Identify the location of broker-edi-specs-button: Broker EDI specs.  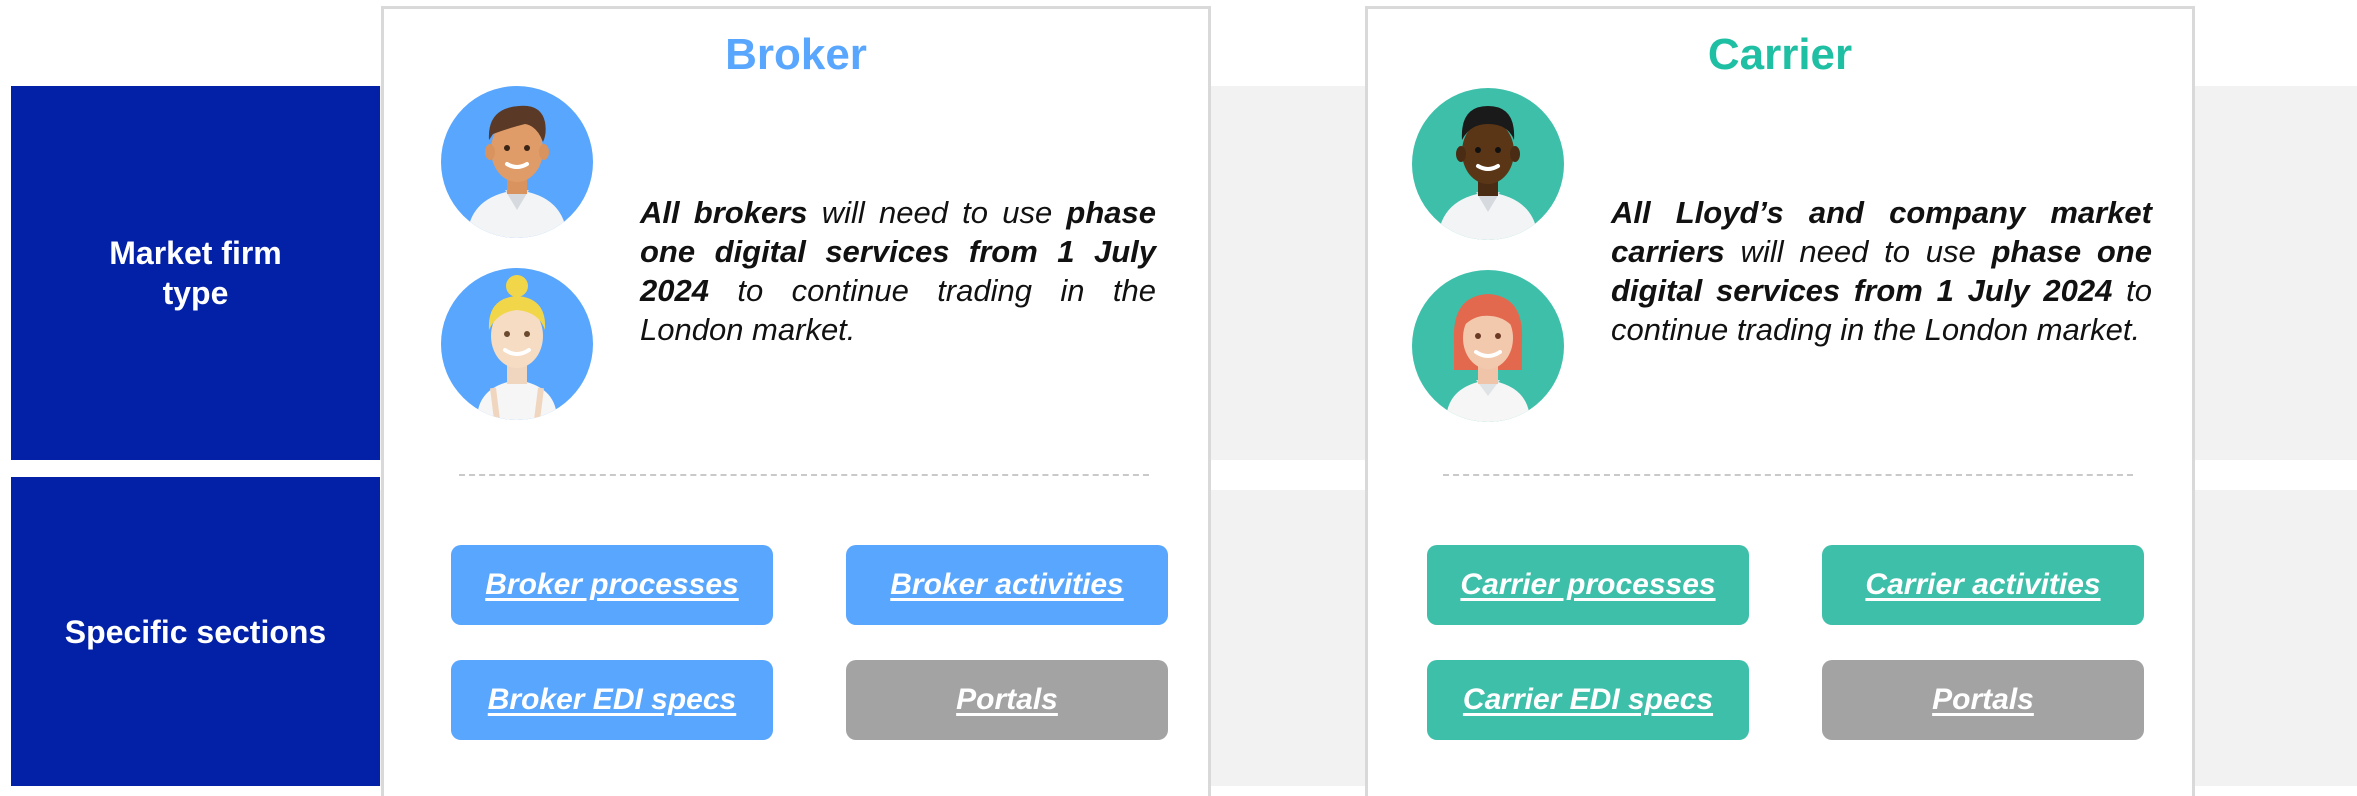
(612, 700).